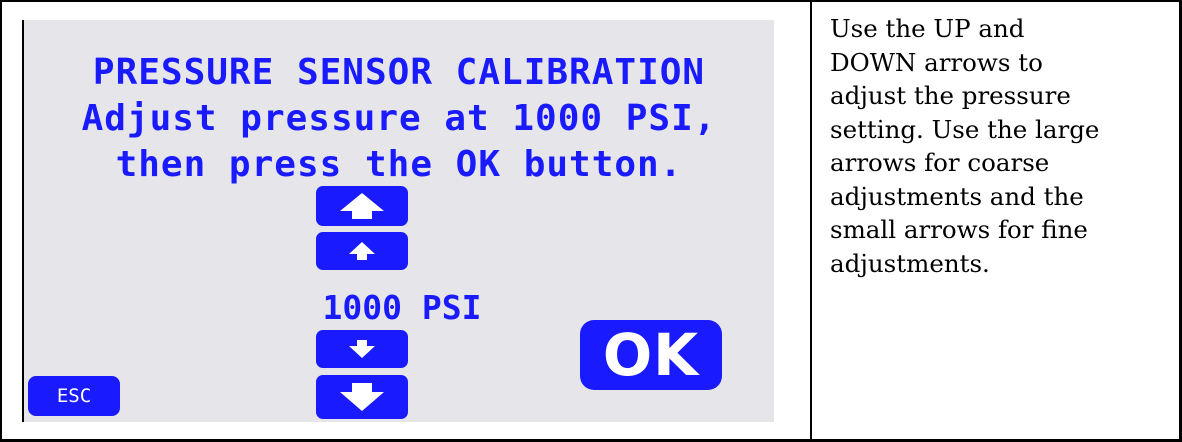 Image resolution: width=1182 pixels, height=442 pixels. I want to click on table-border-left, so click(1, 221).